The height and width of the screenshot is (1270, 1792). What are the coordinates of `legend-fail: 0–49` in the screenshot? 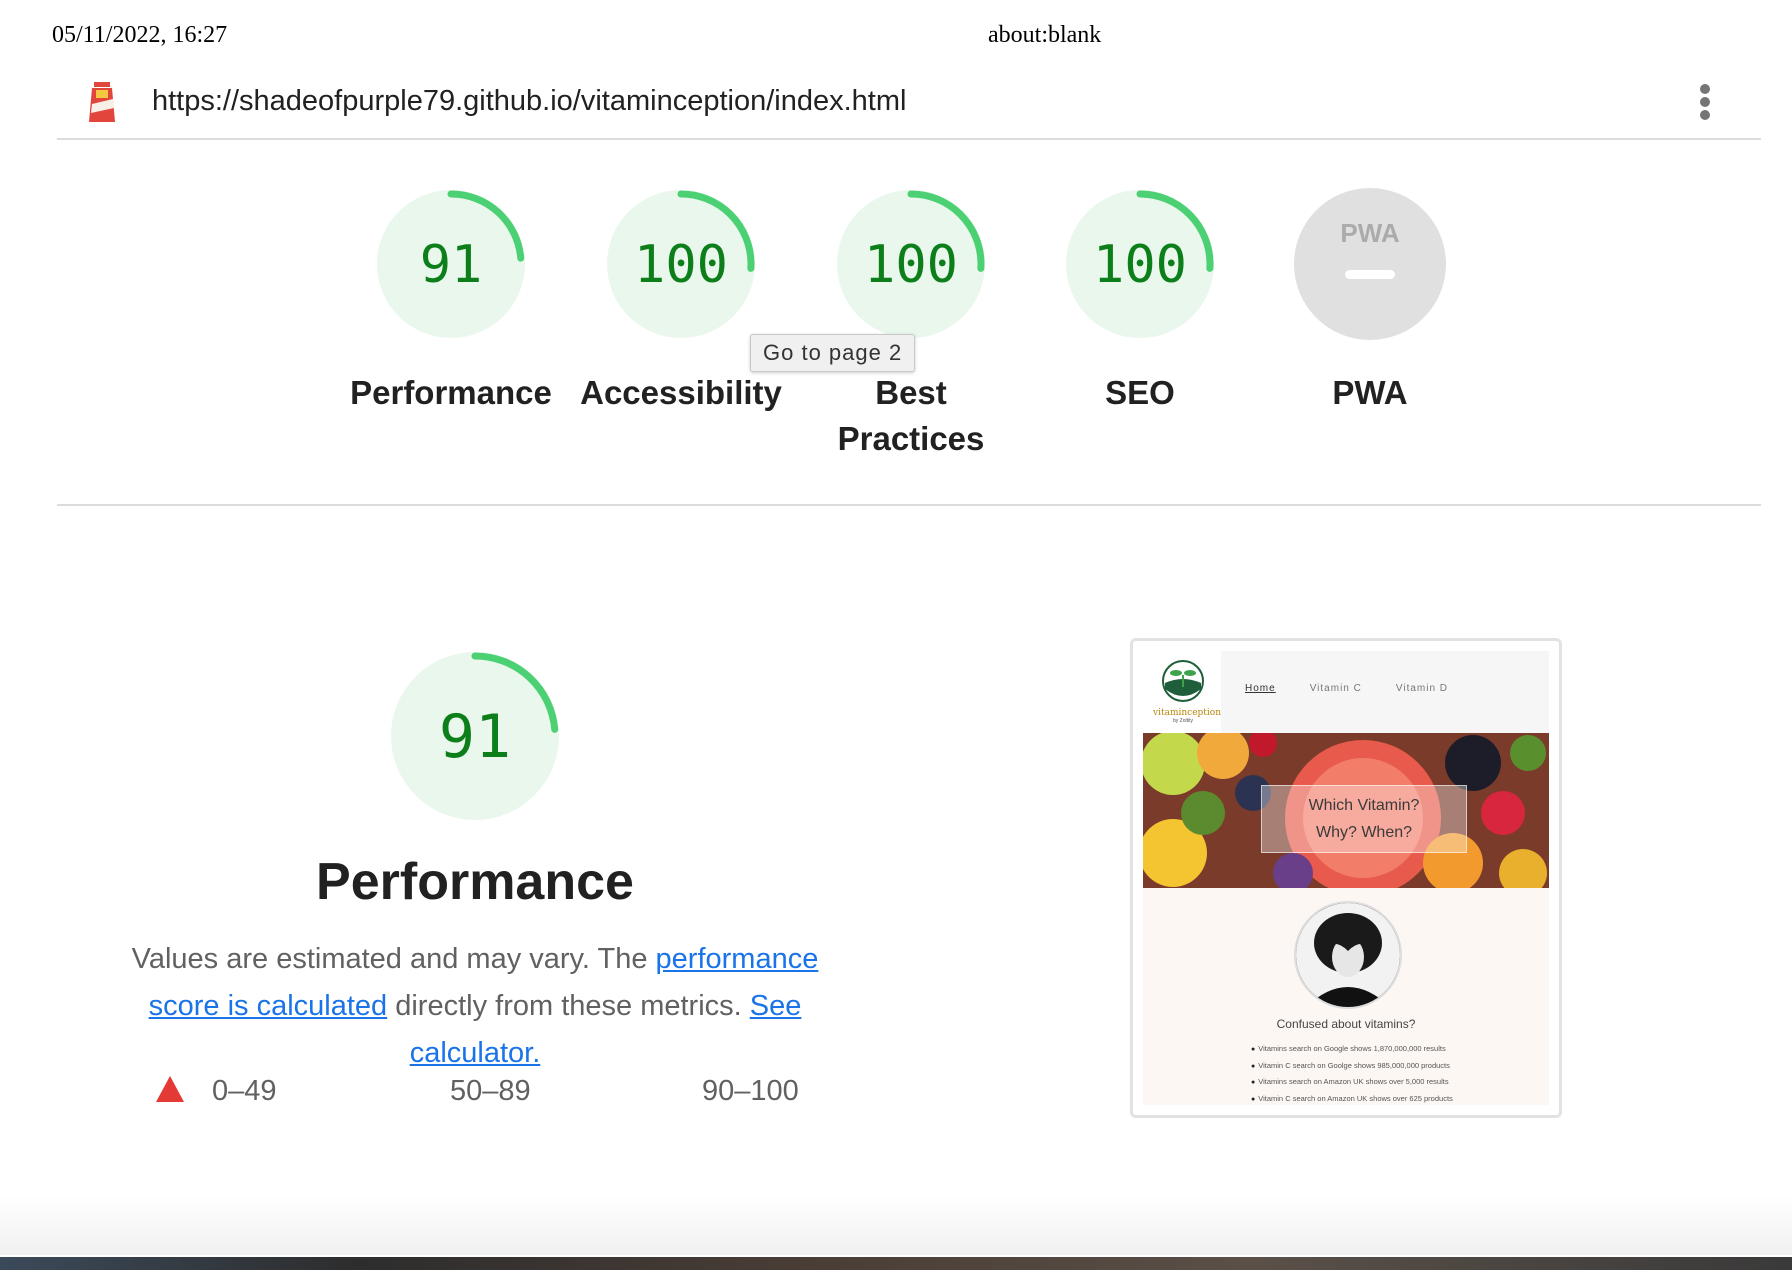 It's located at (216, 1091).